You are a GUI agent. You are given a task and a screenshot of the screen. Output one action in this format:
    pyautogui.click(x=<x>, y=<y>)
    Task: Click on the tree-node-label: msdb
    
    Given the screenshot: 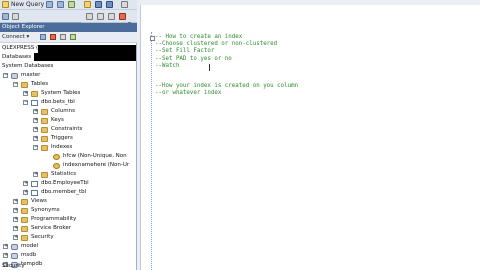 What is the action you would take?
    pyautogui.click(x=29, y=255)
    